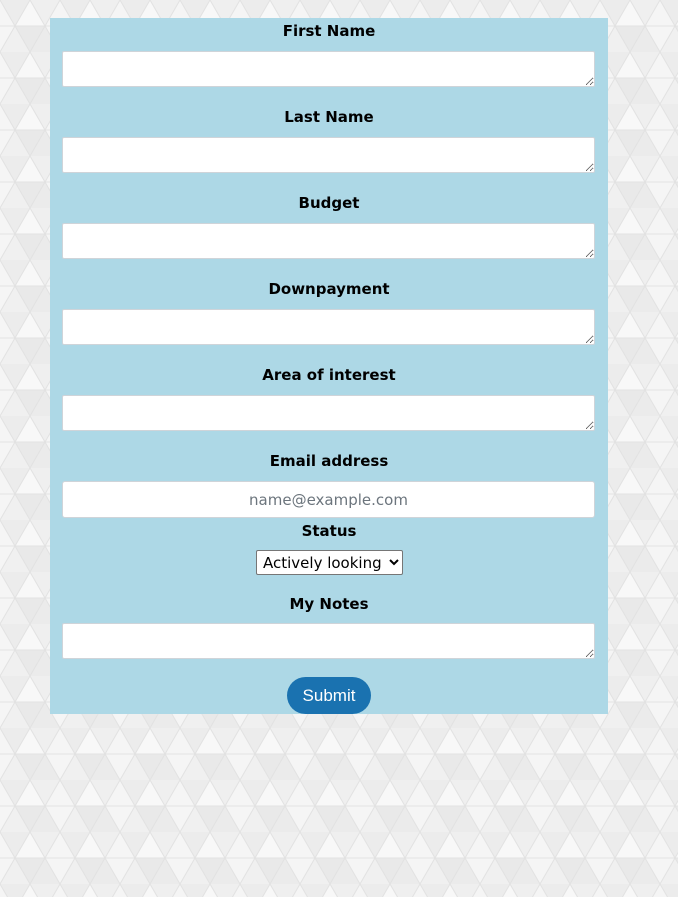 Image resolution: width=678 pixels, height=897 pixels. What do you see at coordinates (328, 241) in the screenshot?
I see `budget-field` at bounding box center [328, 241].